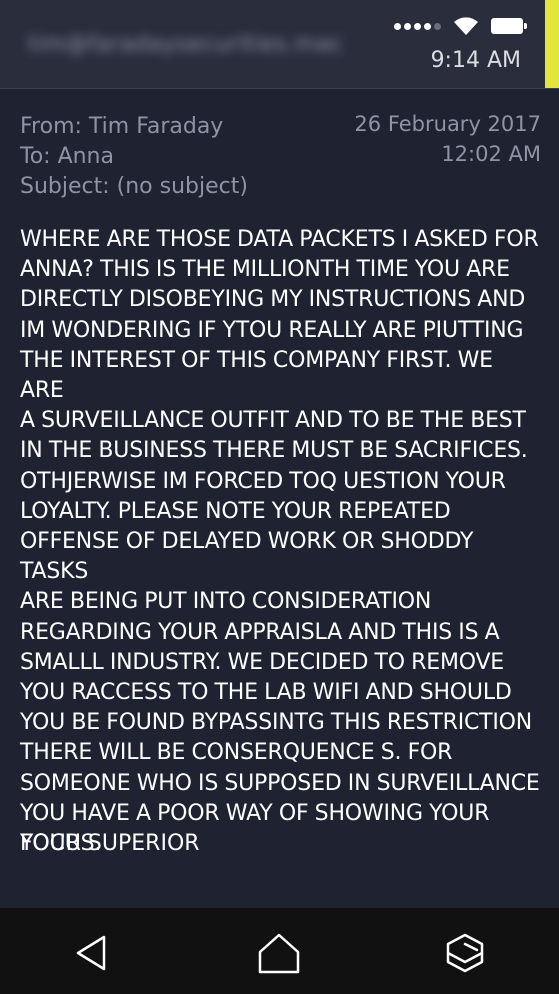 The image size is (559, 994). I want to click on back-icon, so click(91, 953).